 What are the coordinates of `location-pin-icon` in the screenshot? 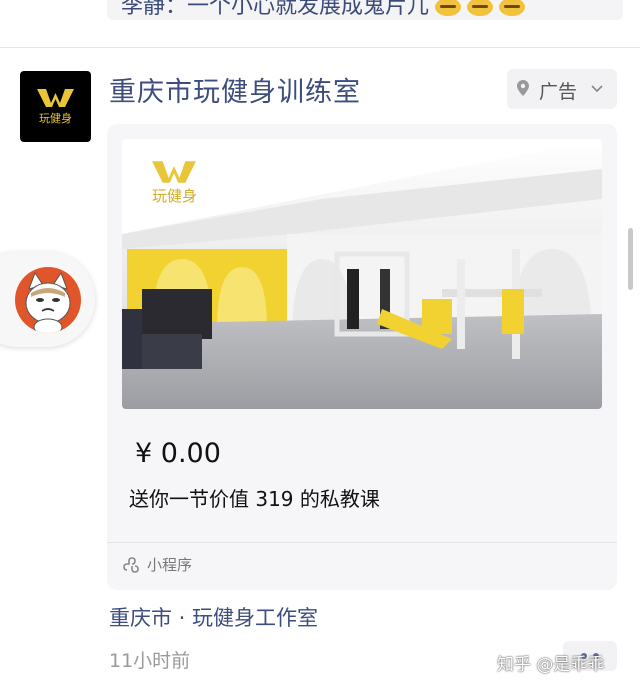 It's located at (523, 88).